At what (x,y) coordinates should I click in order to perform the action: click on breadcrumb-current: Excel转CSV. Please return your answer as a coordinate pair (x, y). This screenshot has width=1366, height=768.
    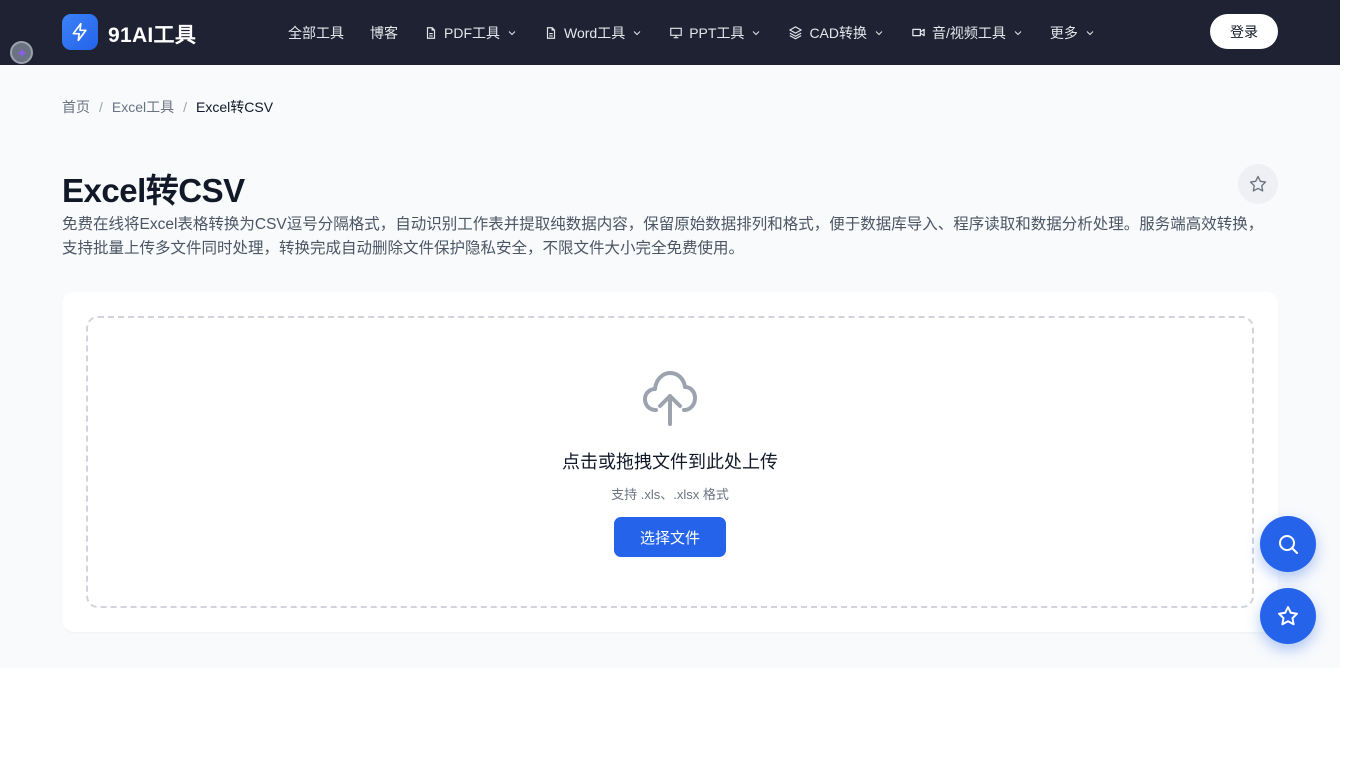
    Looking at the image, I should click on (235, 107).